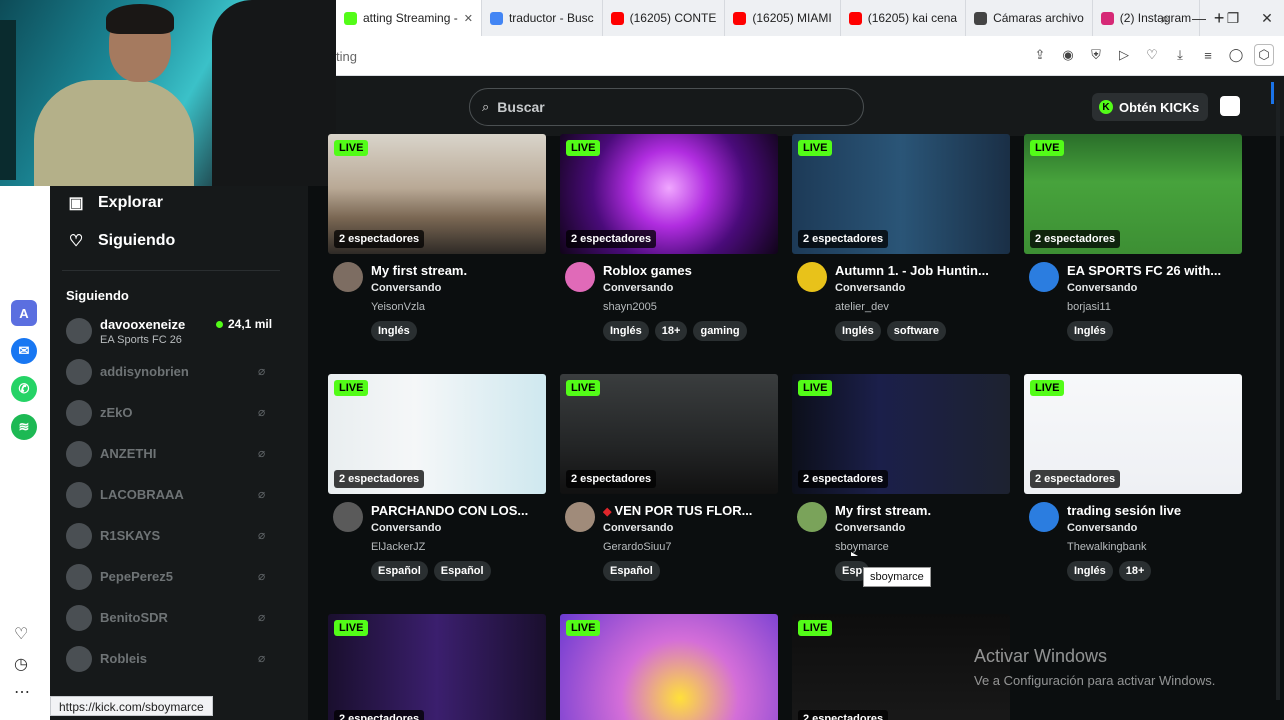 Image resolution: width=1284 pixels, height=720 pixels. What do you see at coordinates (22, 692) in the screenshot?
I see `more-icon: ⋯` at bounding box center [22, 692].